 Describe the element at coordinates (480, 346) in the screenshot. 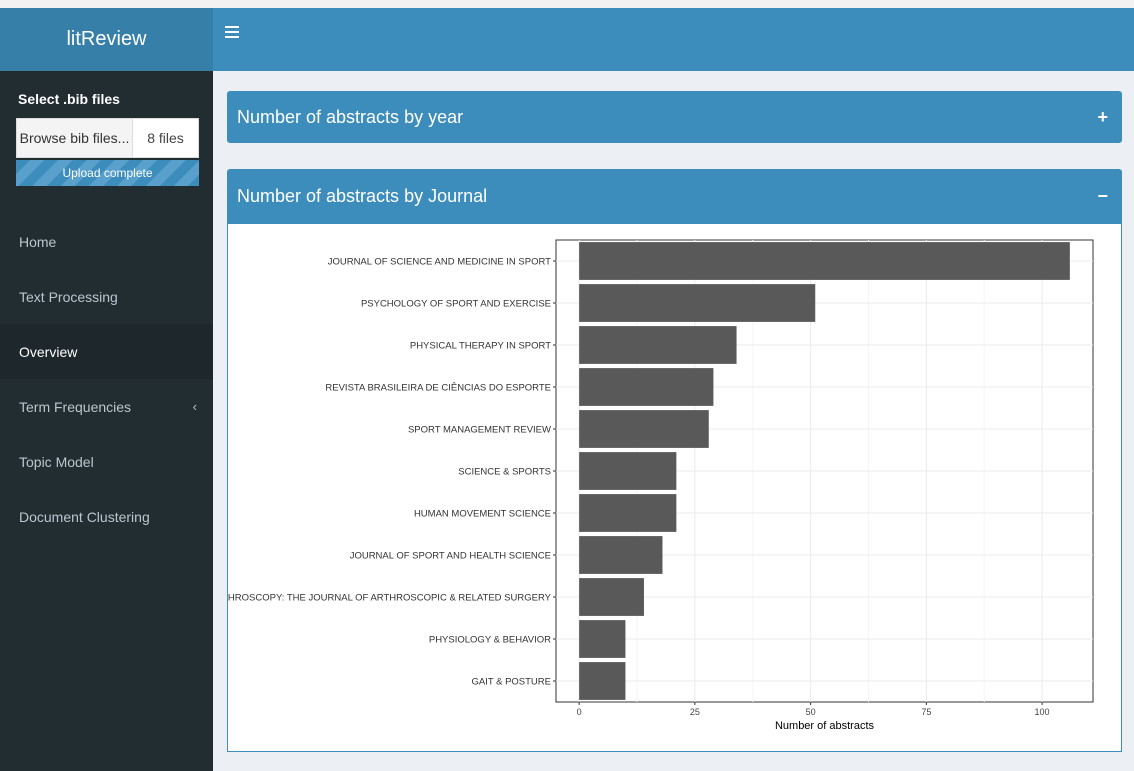

I see `y-tick-label: PHYSICAL THERAPY IN SPORT` at that location.